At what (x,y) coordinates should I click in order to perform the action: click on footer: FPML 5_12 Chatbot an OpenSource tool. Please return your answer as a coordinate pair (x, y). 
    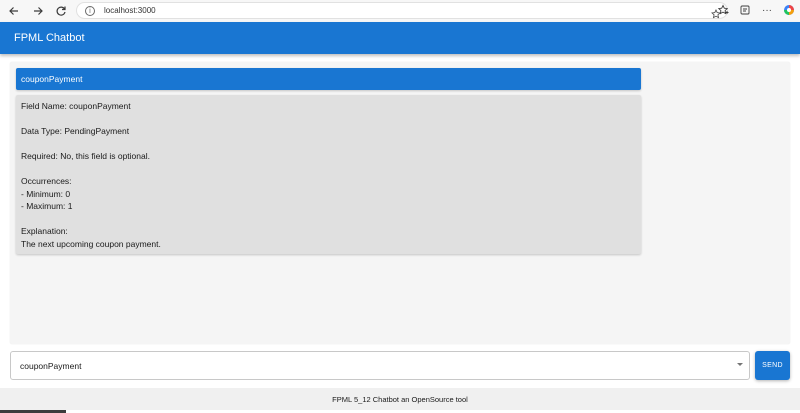
    Looking at the image, I should click on (400, 399).